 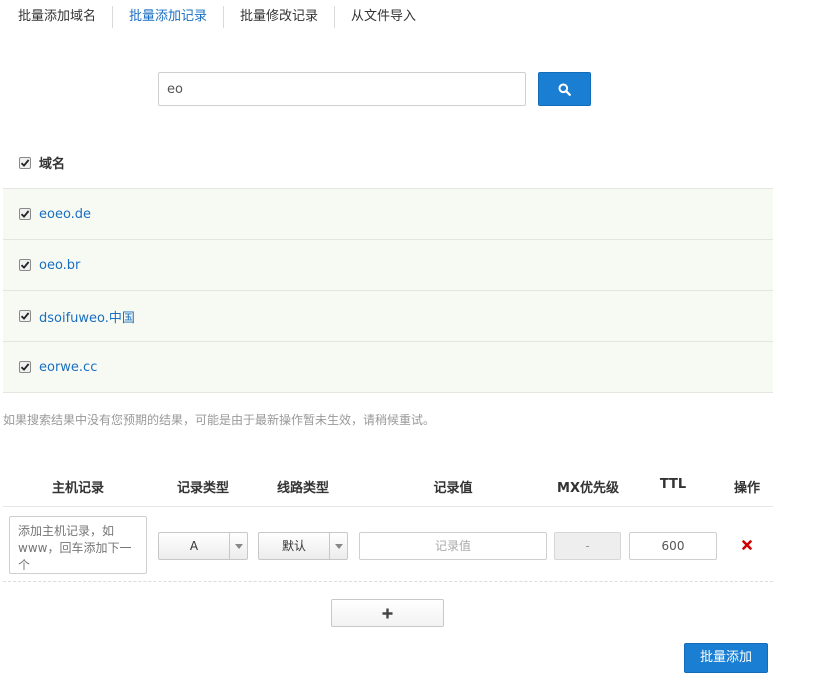 I want to click on column-ttl: TTL, so click(x=673, y=484).